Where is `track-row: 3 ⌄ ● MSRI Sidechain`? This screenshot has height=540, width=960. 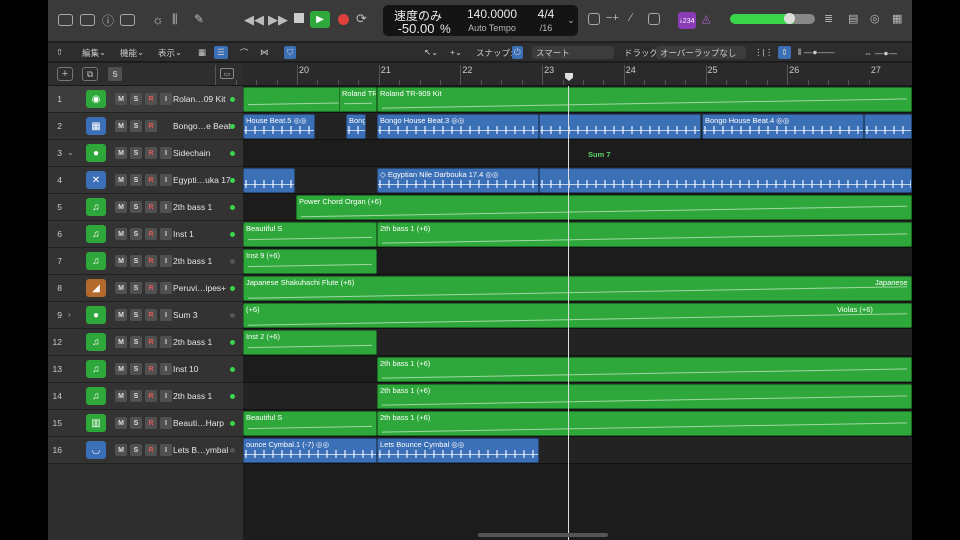
track-row: 3 ⌄ ● MSRI Sidechain is located at coordinates (145, 153).